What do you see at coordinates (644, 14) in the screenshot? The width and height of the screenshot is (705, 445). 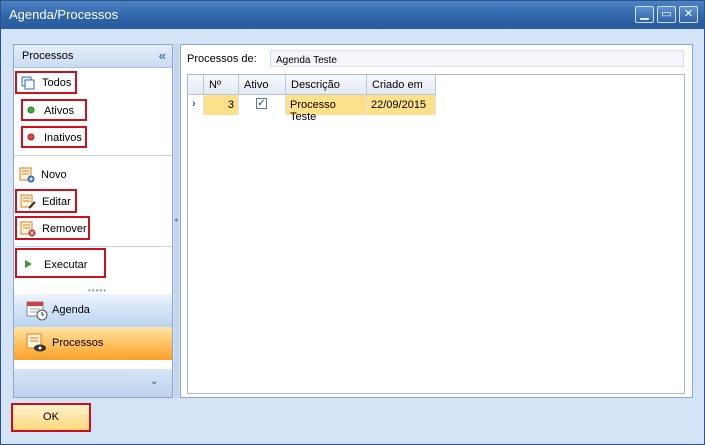 I see `minimize-icon: ▁` at bounding box center [644, 14].